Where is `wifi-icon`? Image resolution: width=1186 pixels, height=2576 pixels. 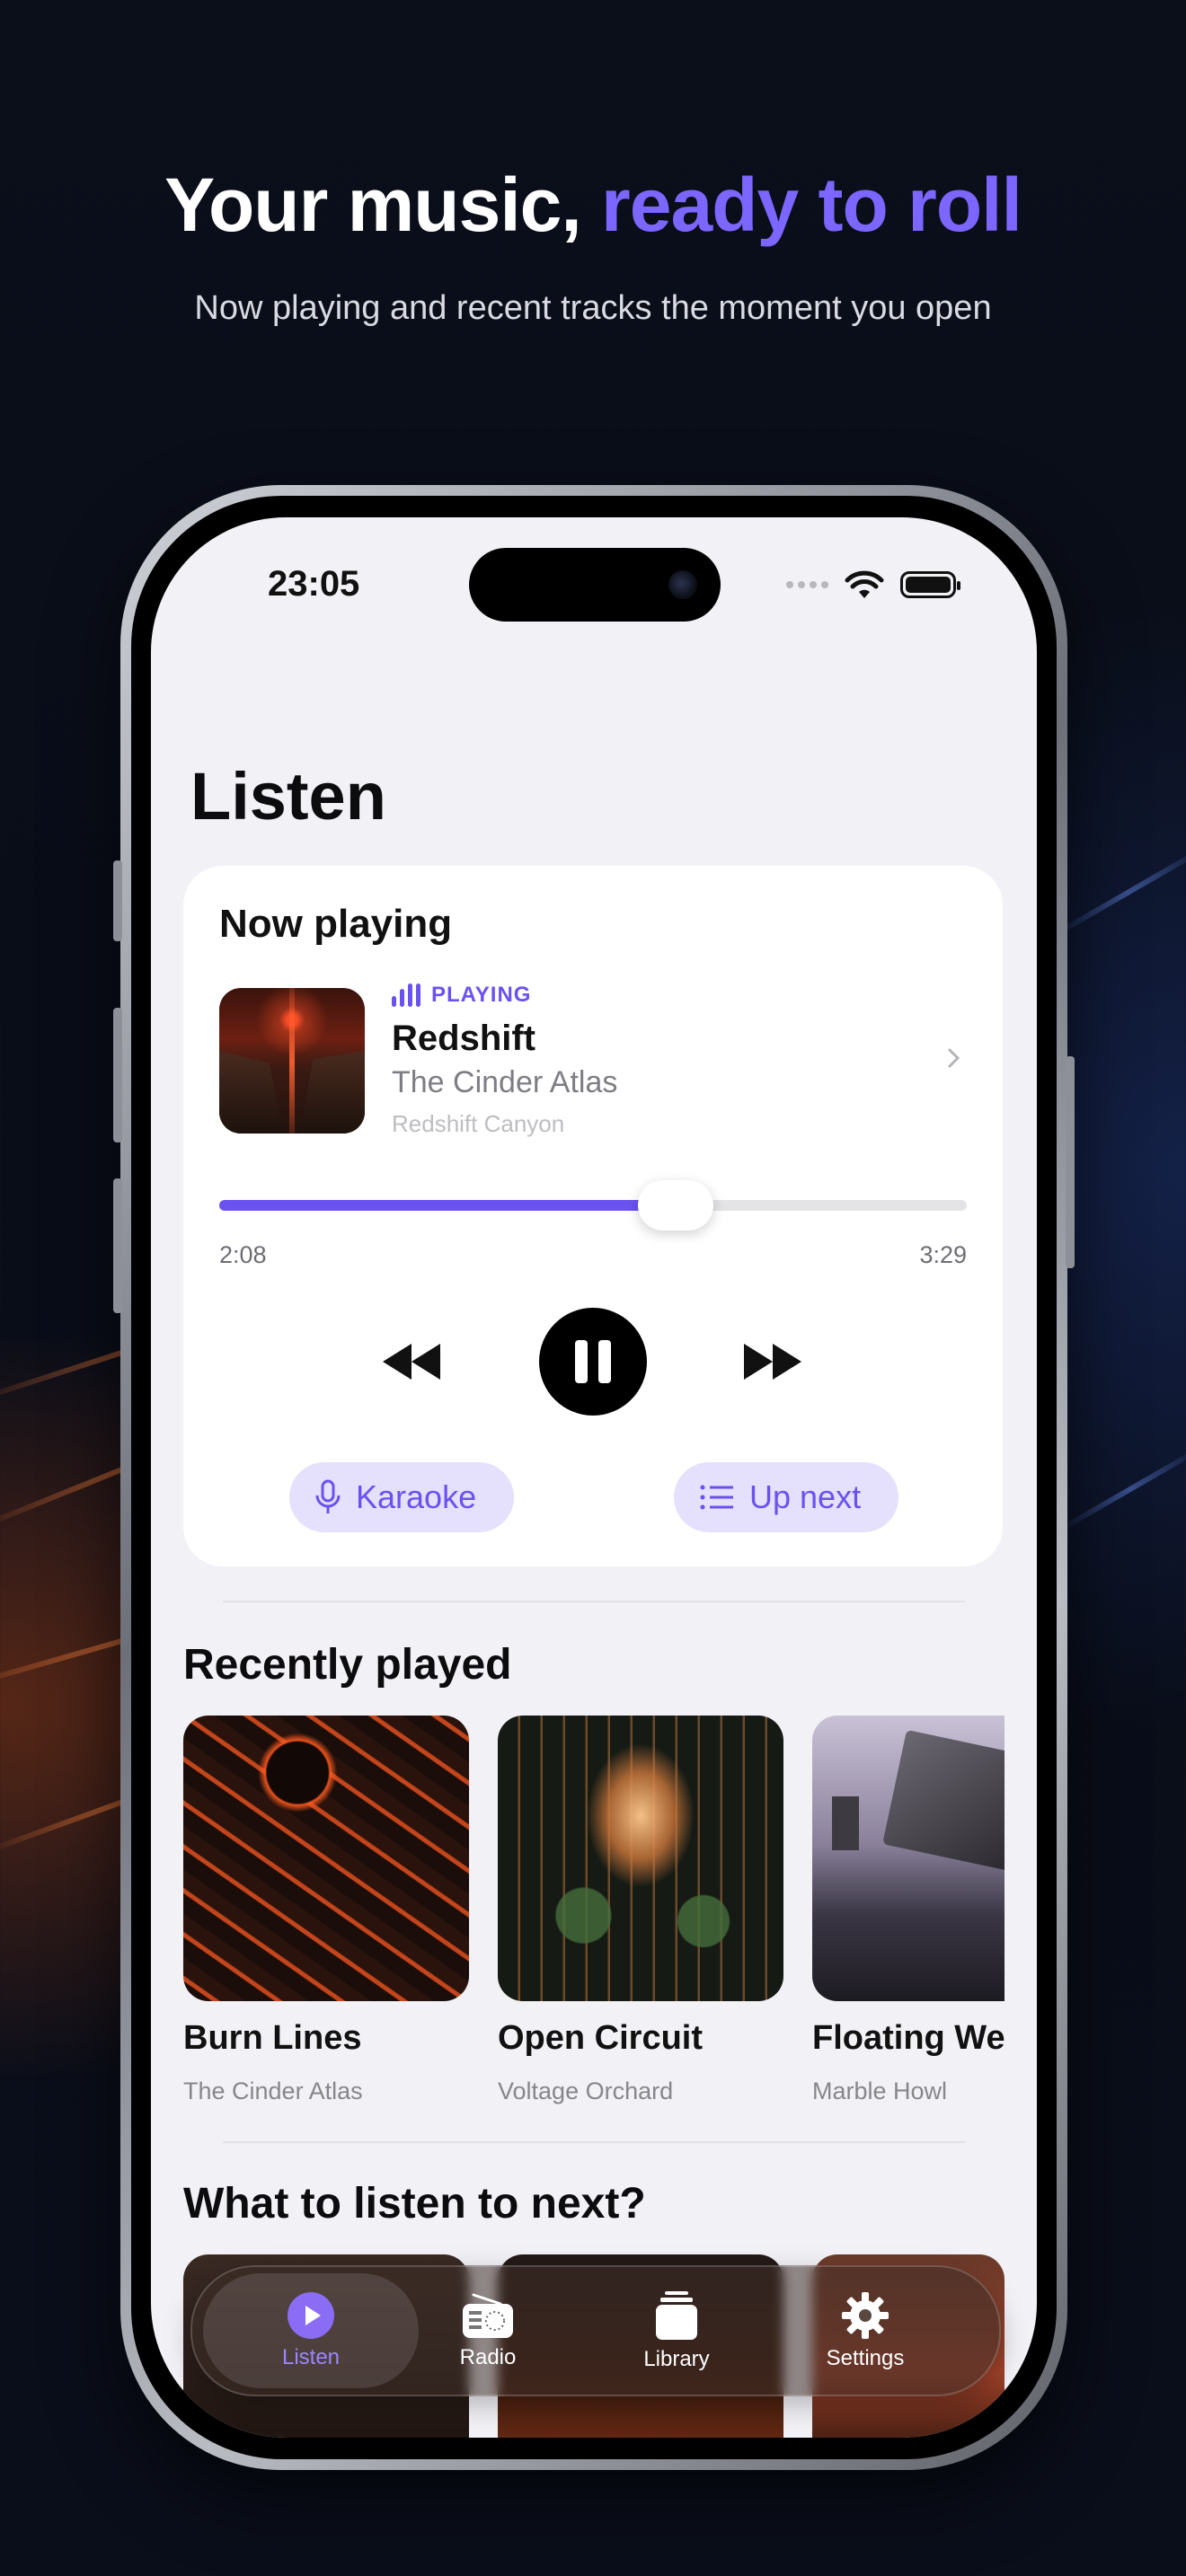
wifi-icon is located at coordinates (864, 584).